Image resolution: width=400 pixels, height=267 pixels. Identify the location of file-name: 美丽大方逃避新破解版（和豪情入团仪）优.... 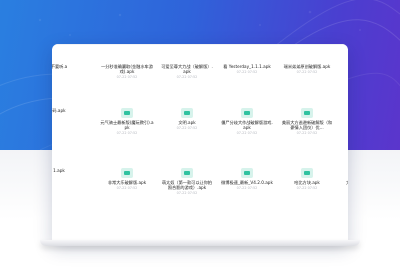
(307, 125).